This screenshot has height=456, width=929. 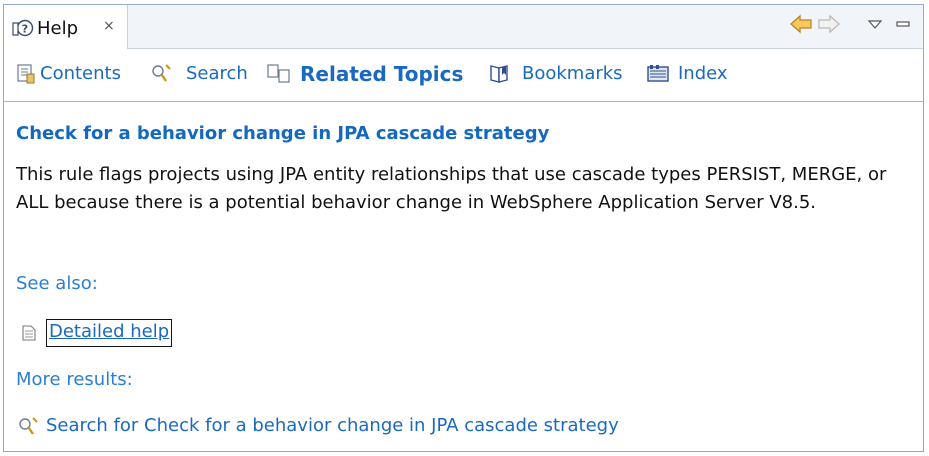 I want to click on related-topics-icon, so click(x=279, y=76).